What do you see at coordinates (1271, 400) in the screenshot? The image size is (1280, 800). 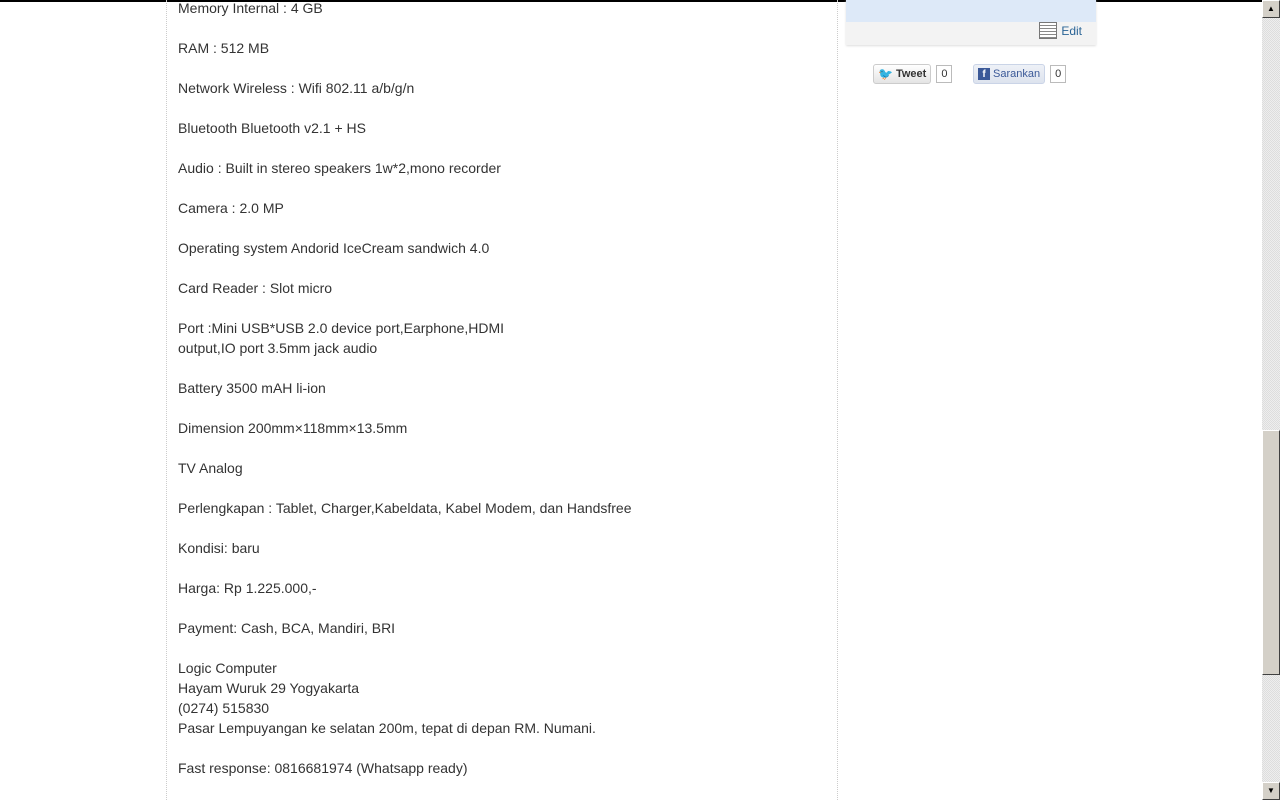 I see `vertical-scrollbar: ▲ ▼` at bounding box center [1271, 400].